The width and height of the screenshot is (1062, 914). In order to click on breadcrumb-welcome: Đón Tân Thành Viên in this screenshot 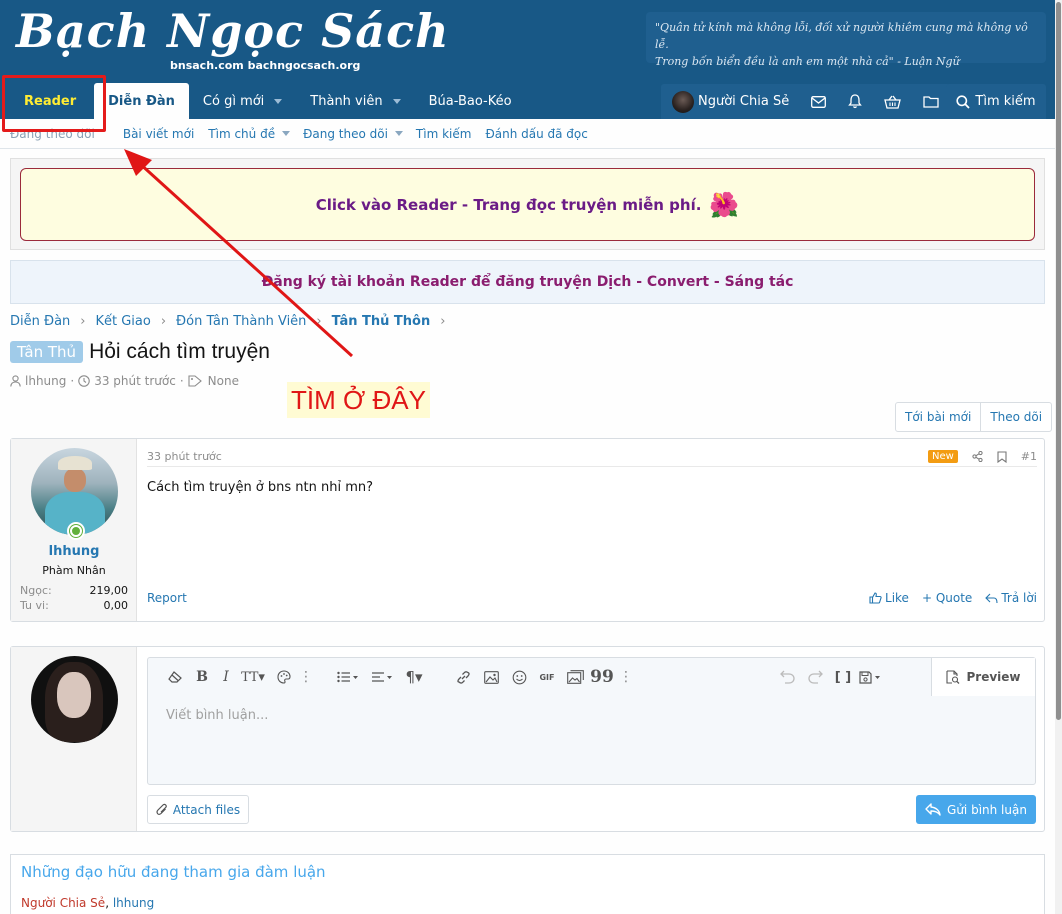, I will do `click(241, 321)`.